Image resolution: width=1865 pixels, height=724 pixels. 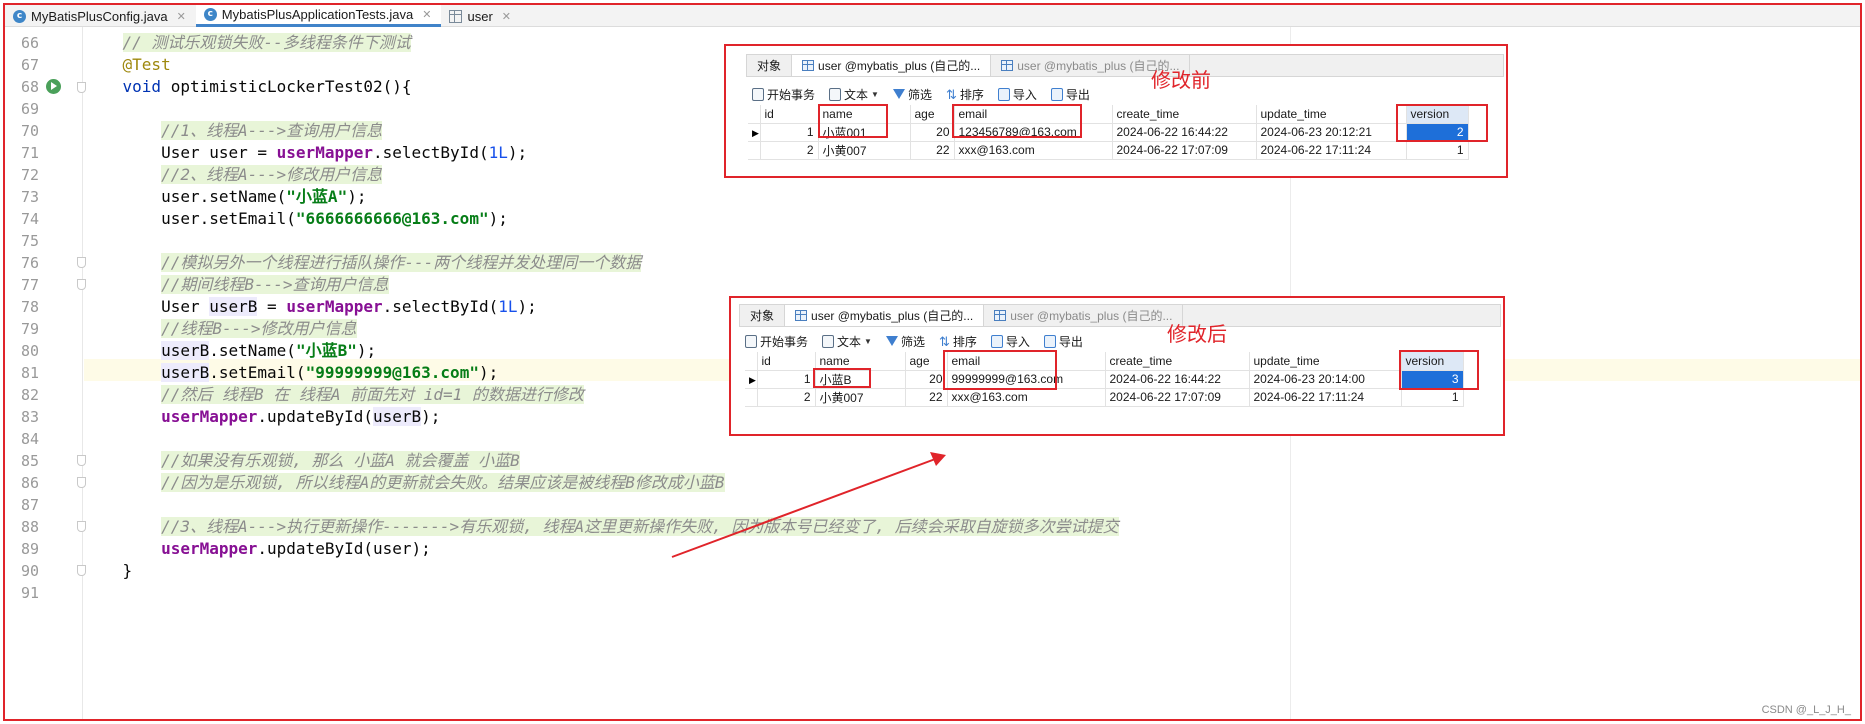 What do you see at coordinates (868, 341) in the screenshot?
I see `chevron-down-icon: ▼` at bounding box center [868, 341].